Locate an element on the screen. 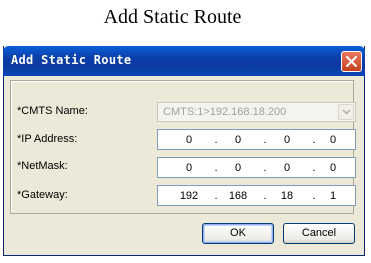 The width and height of the screenshot is (371, 263). ip-address-octet-2: 0 is located at coordinates (238, 140).